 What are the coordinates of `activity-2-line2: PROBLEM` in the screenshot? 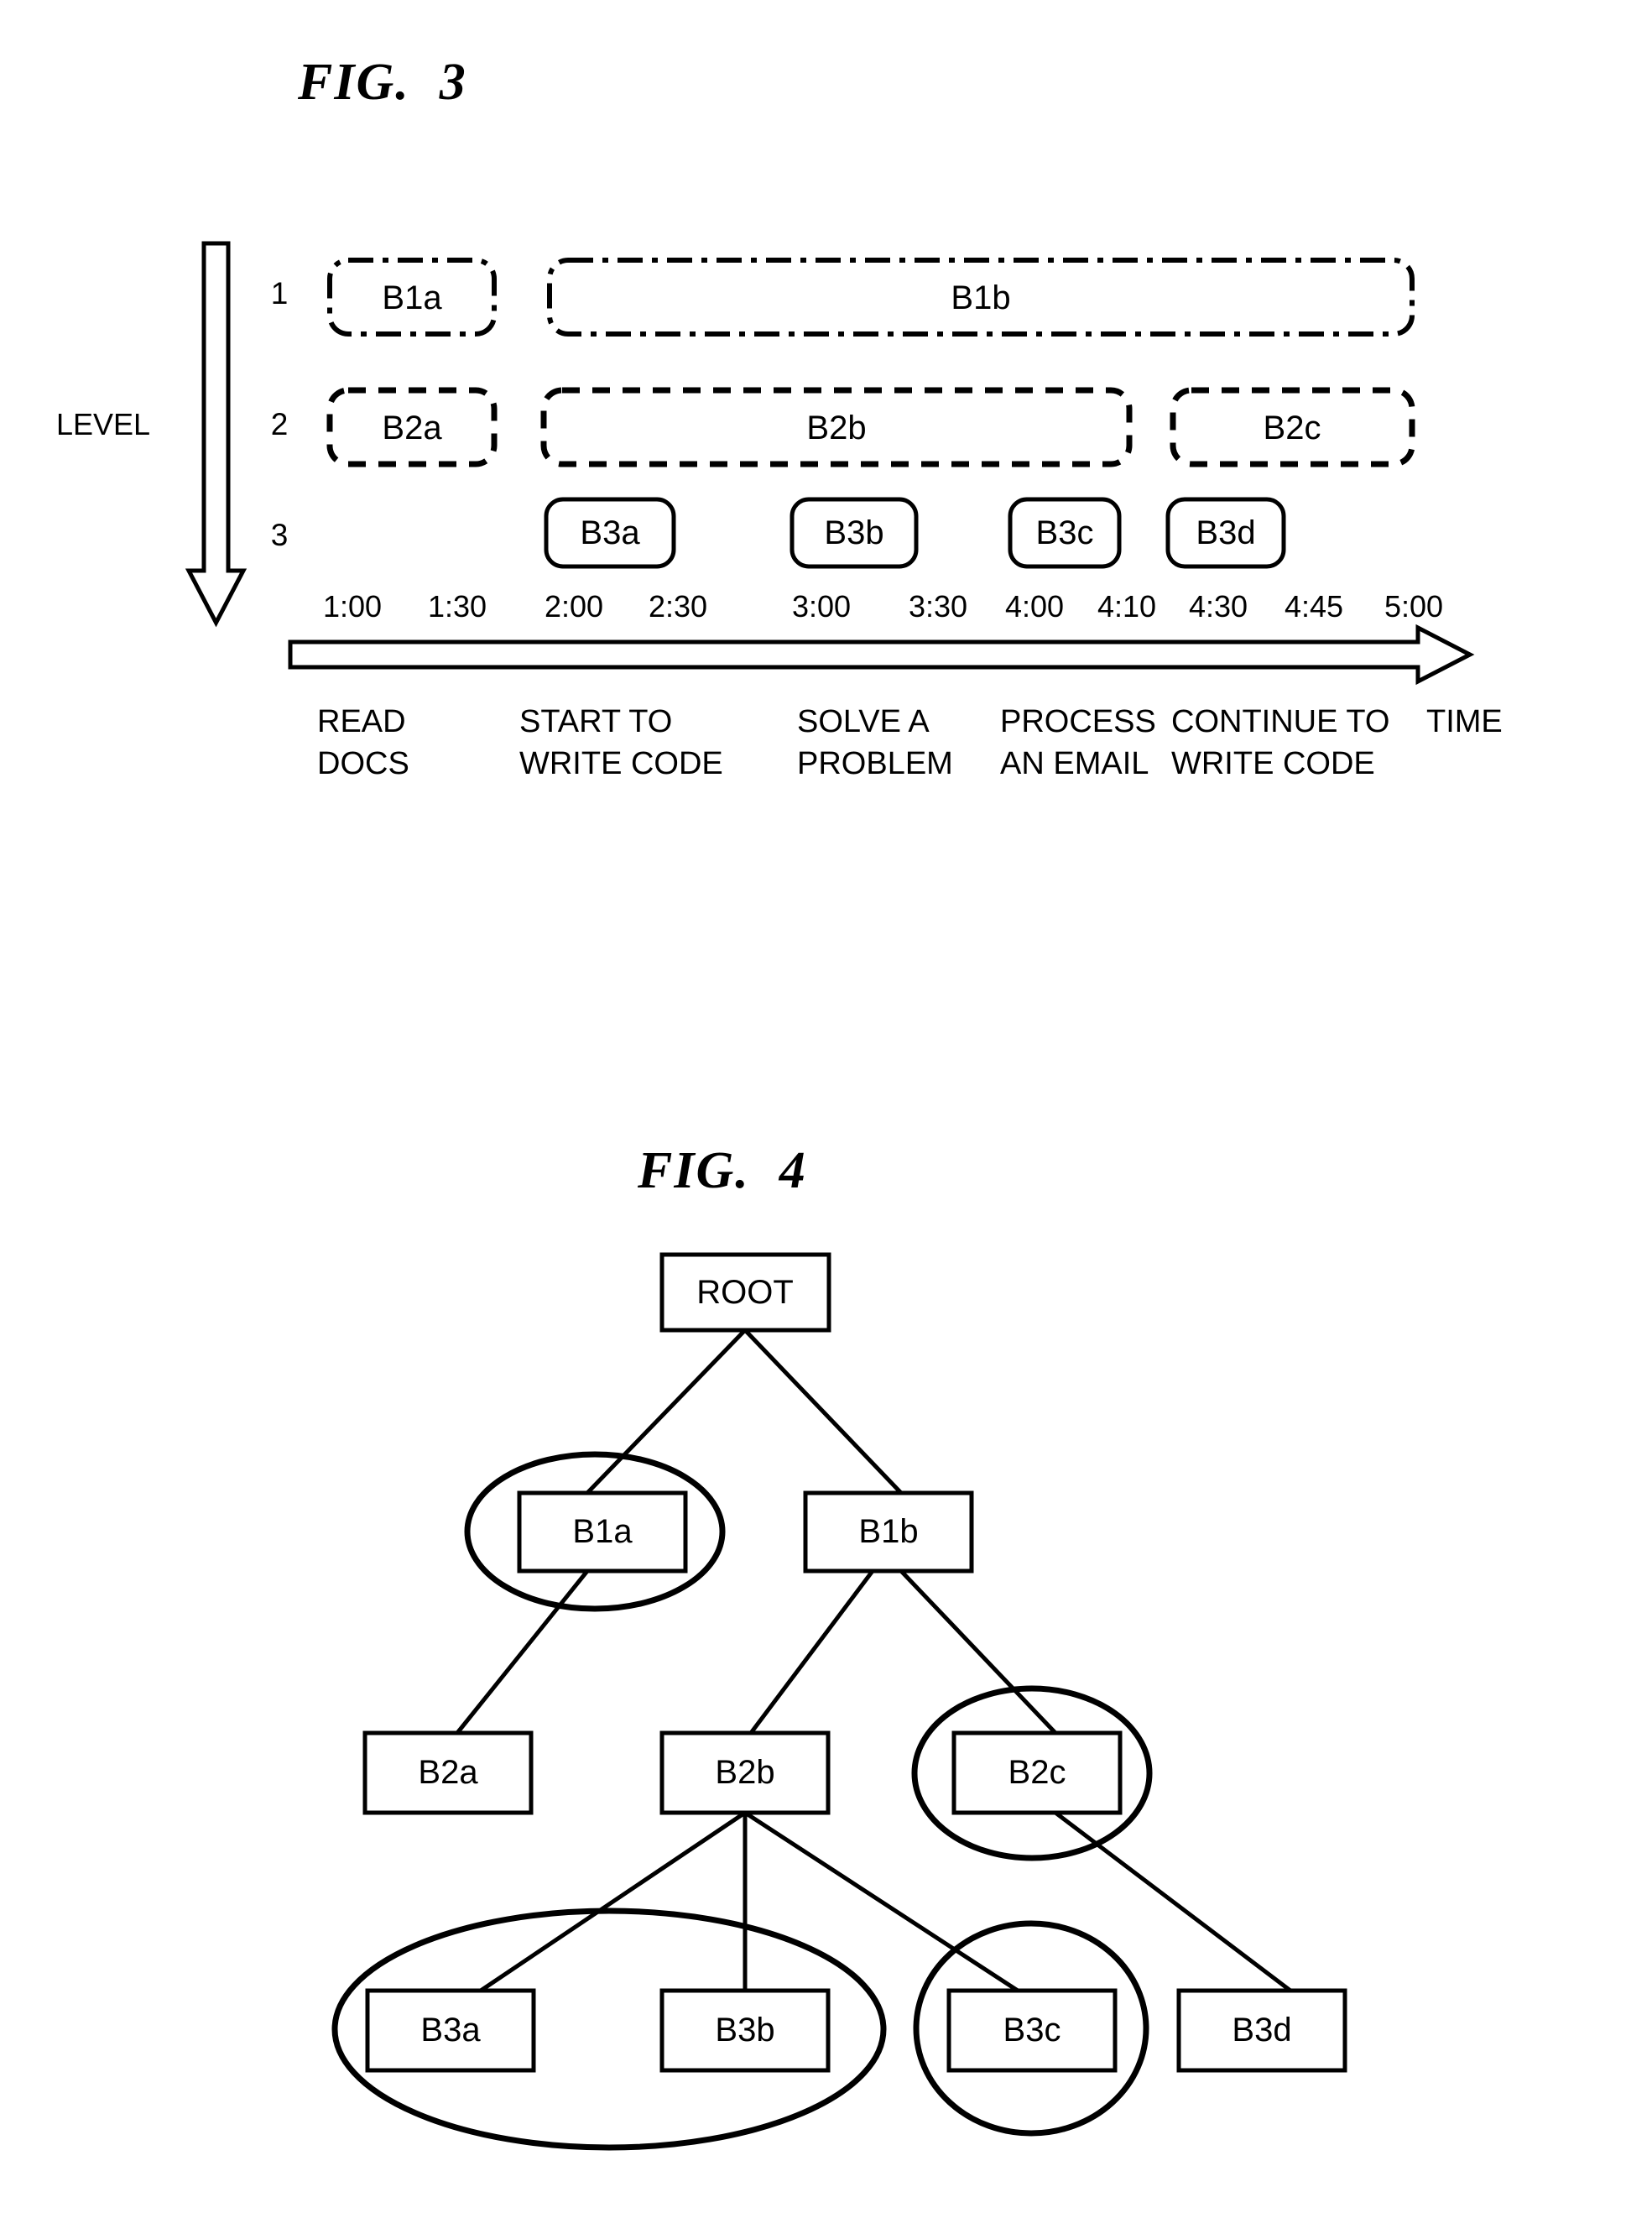 It's located at (875, 764).